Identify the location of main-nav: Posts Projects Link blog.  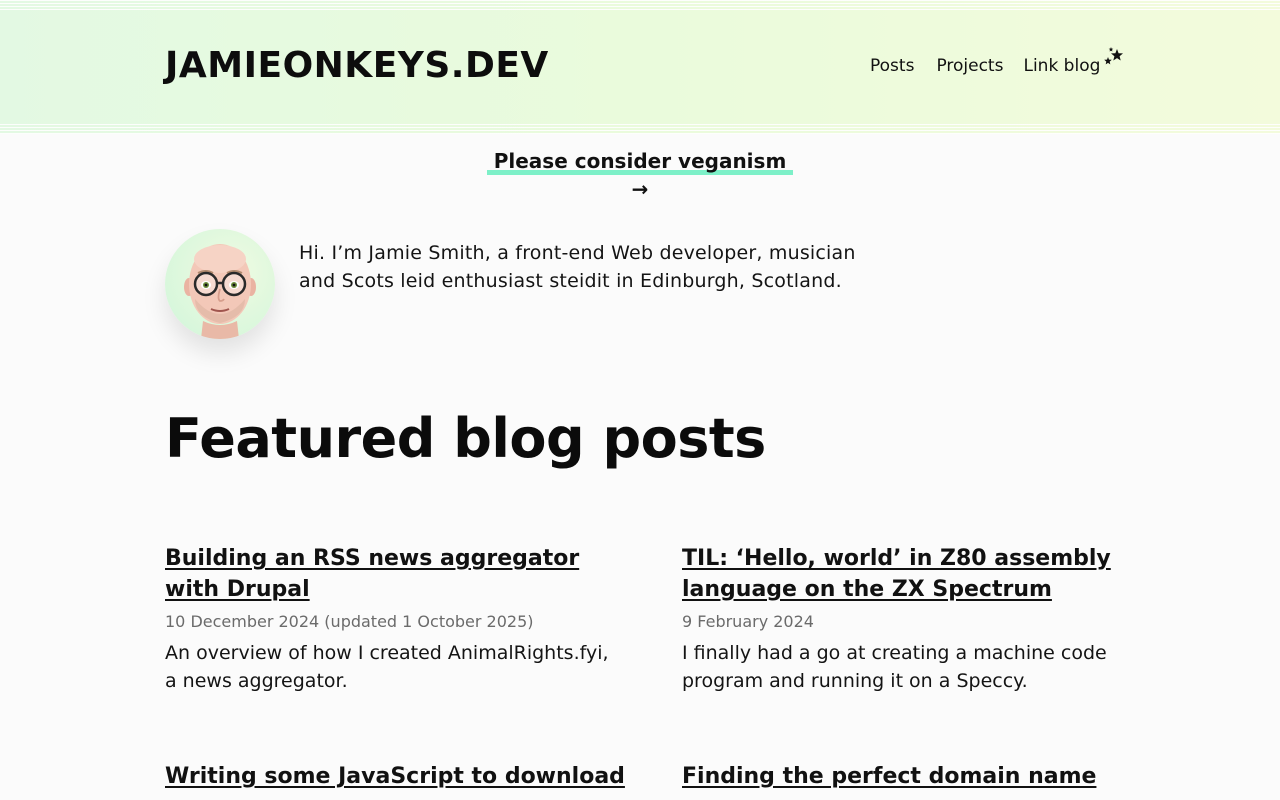
(998, 62).